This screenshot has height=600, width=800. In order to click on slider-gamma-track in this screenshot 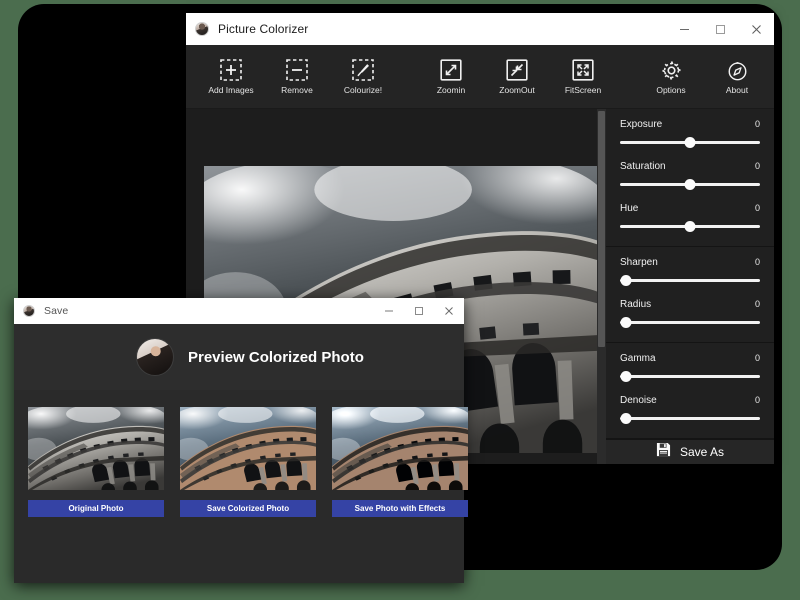, I will do `click(690, 376)`.